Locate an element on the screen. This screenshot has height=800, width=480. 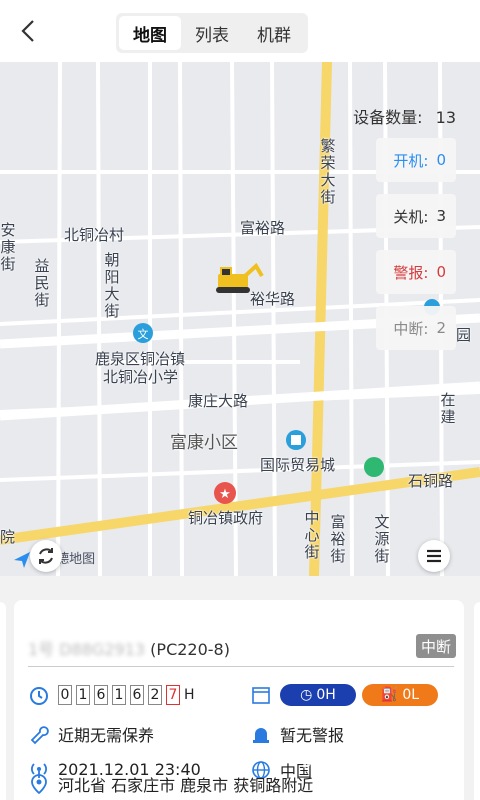
clock-icon: ◷ is located at coordinates (306, 695).